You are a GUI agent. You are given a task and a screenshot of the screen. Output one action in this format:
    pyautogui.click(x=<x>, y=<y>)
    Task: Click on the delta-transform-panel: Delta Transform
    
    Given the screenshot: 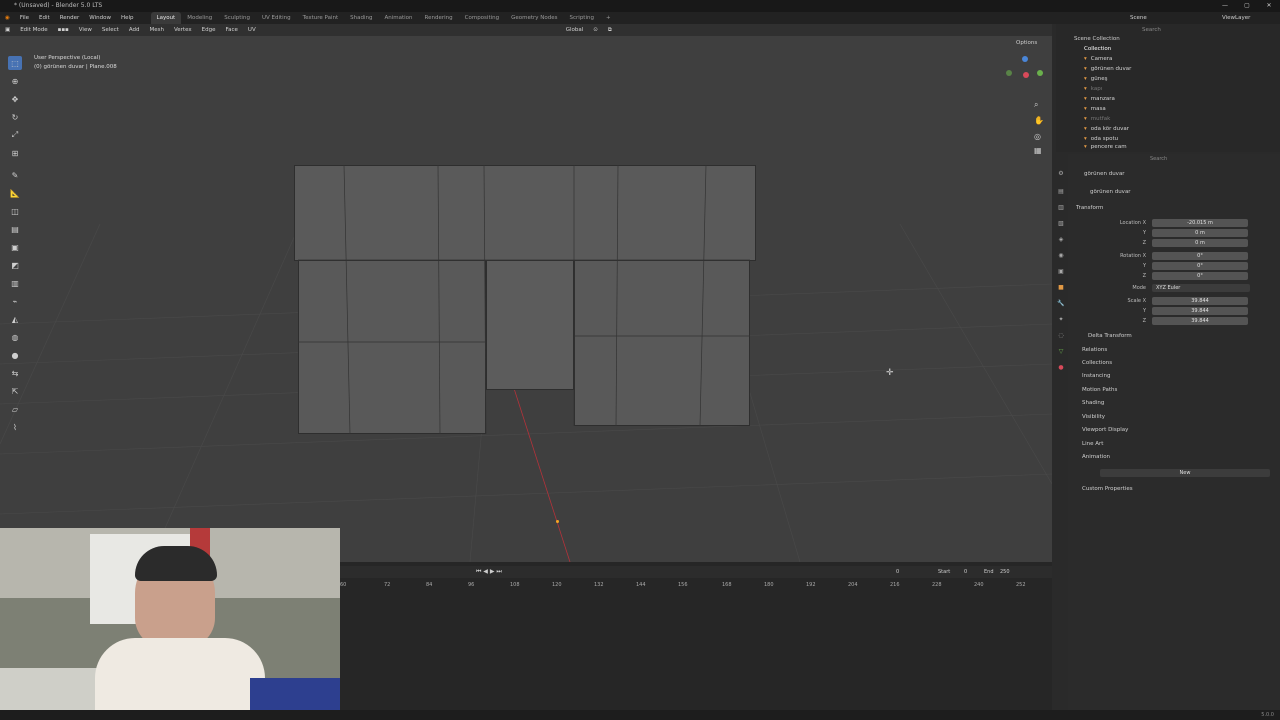 What is the action you would take?
    pyautogui.click(x=1110, y=336)
    